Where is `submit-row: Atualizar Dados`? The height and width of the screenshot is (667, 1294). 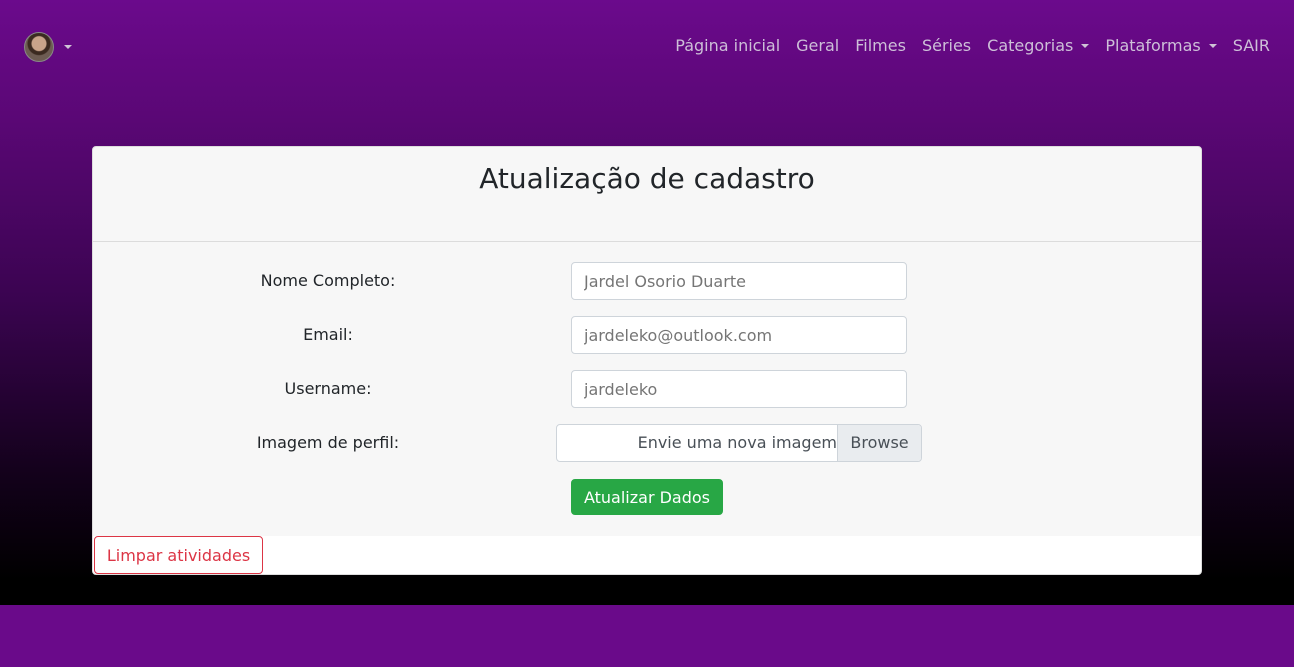
submit-row: Atualizar Dados is located at coordinates (647, 498).